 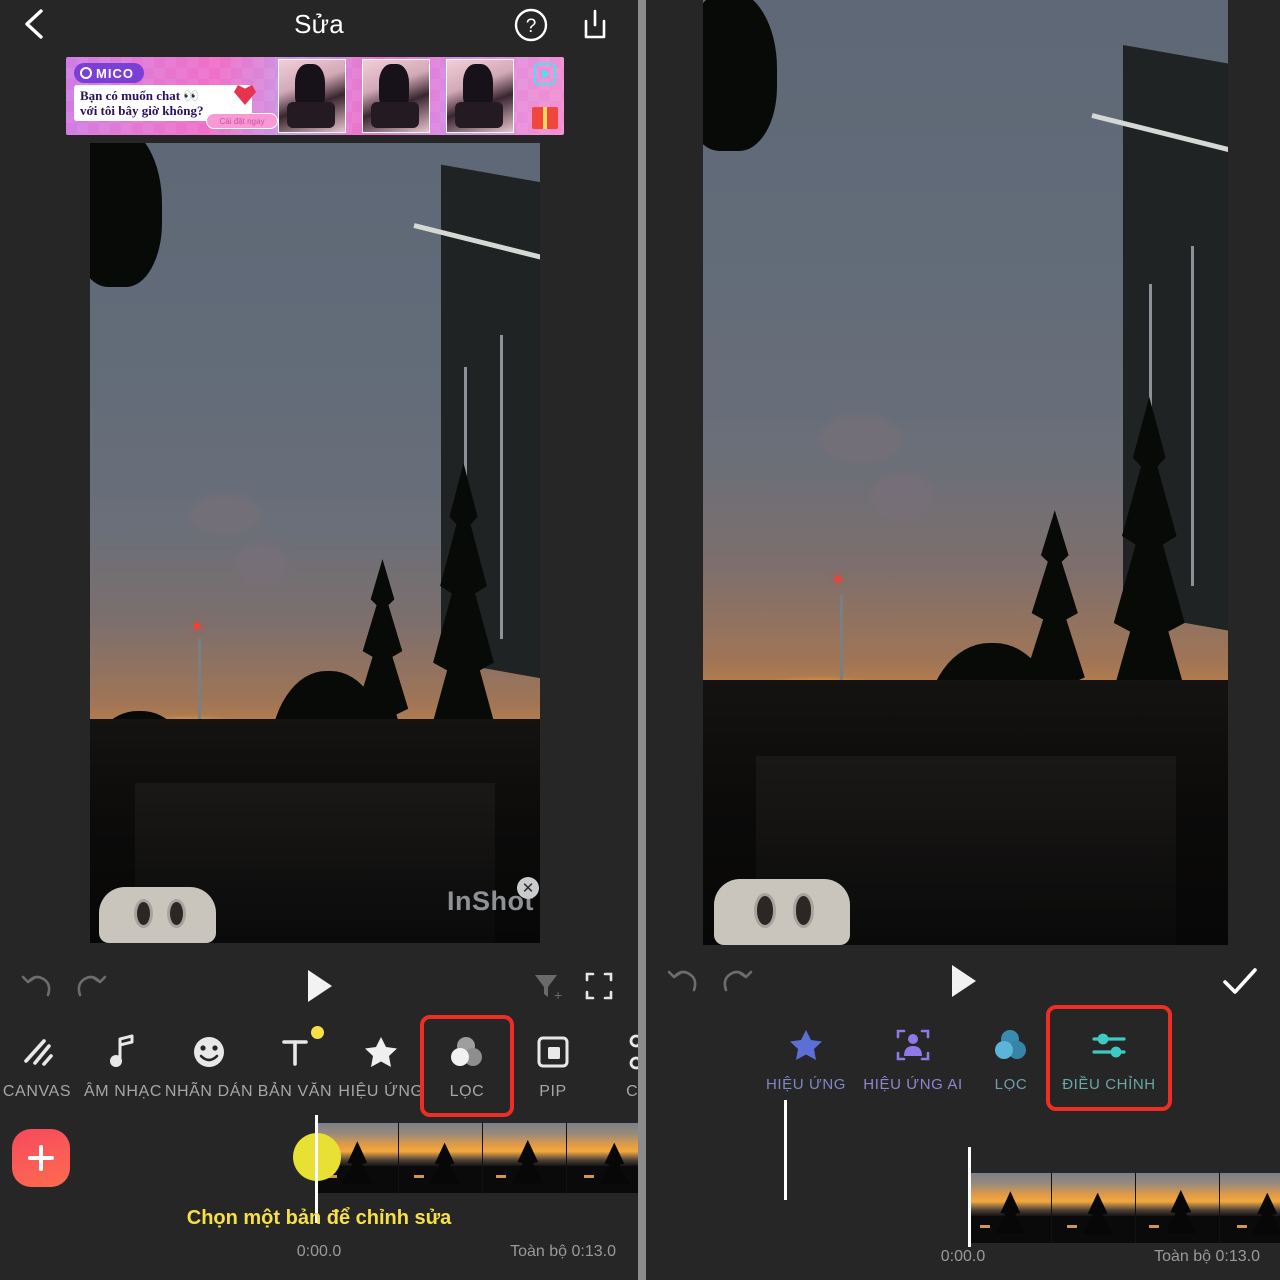 I want to click on play-badge-icon, so click(x=545, y=74).